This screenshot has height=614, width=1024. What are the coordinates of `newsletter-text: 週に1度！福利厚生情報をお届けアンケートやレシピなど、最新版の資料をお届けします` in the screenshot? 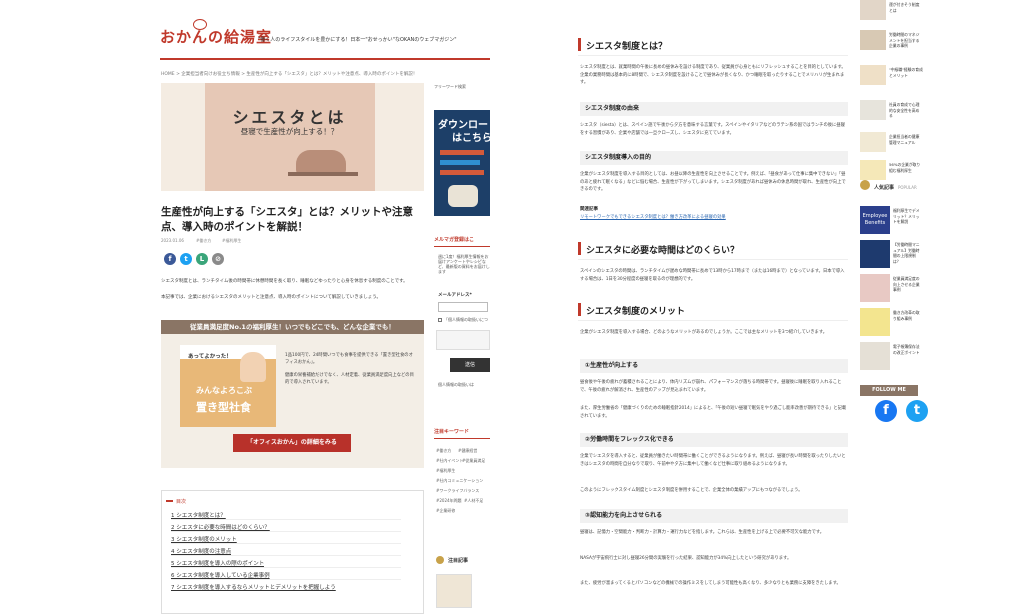 It's located at (464, 264).